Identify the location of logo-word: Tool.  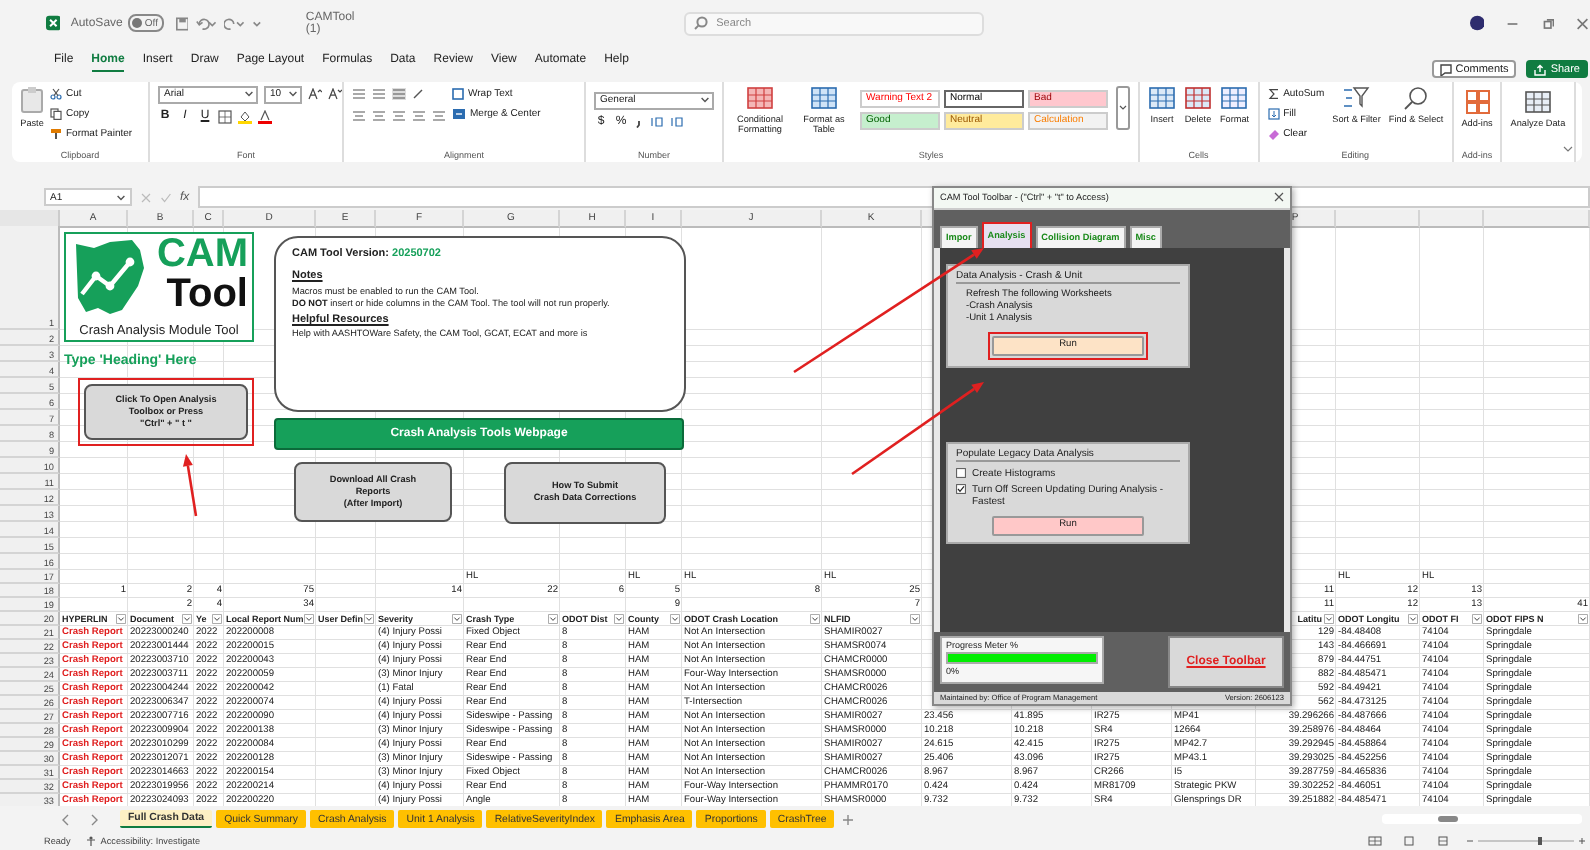
(207, 293).